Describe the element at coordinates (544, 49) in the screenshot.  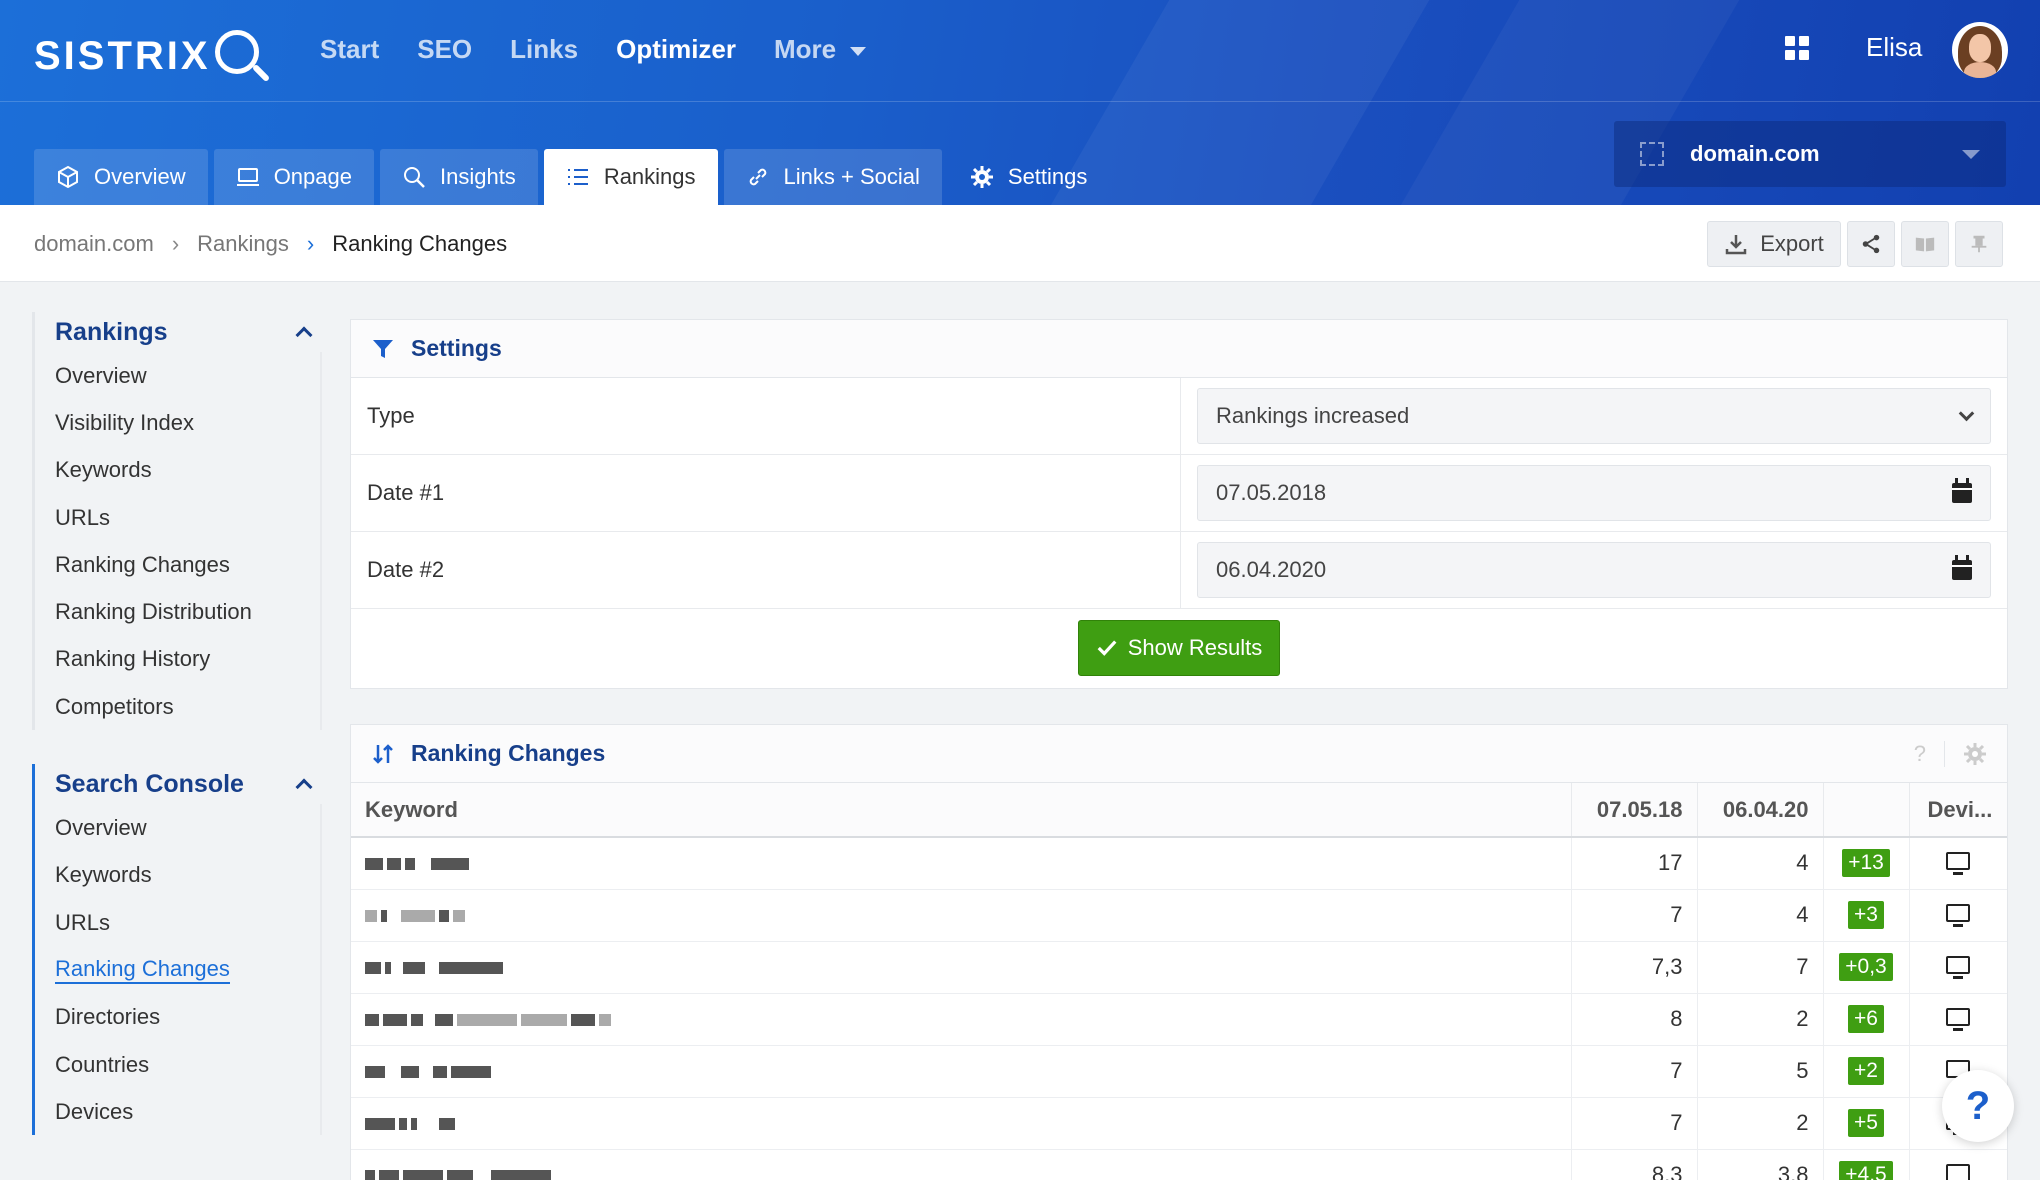
I see `nav-links: Links` at that location.